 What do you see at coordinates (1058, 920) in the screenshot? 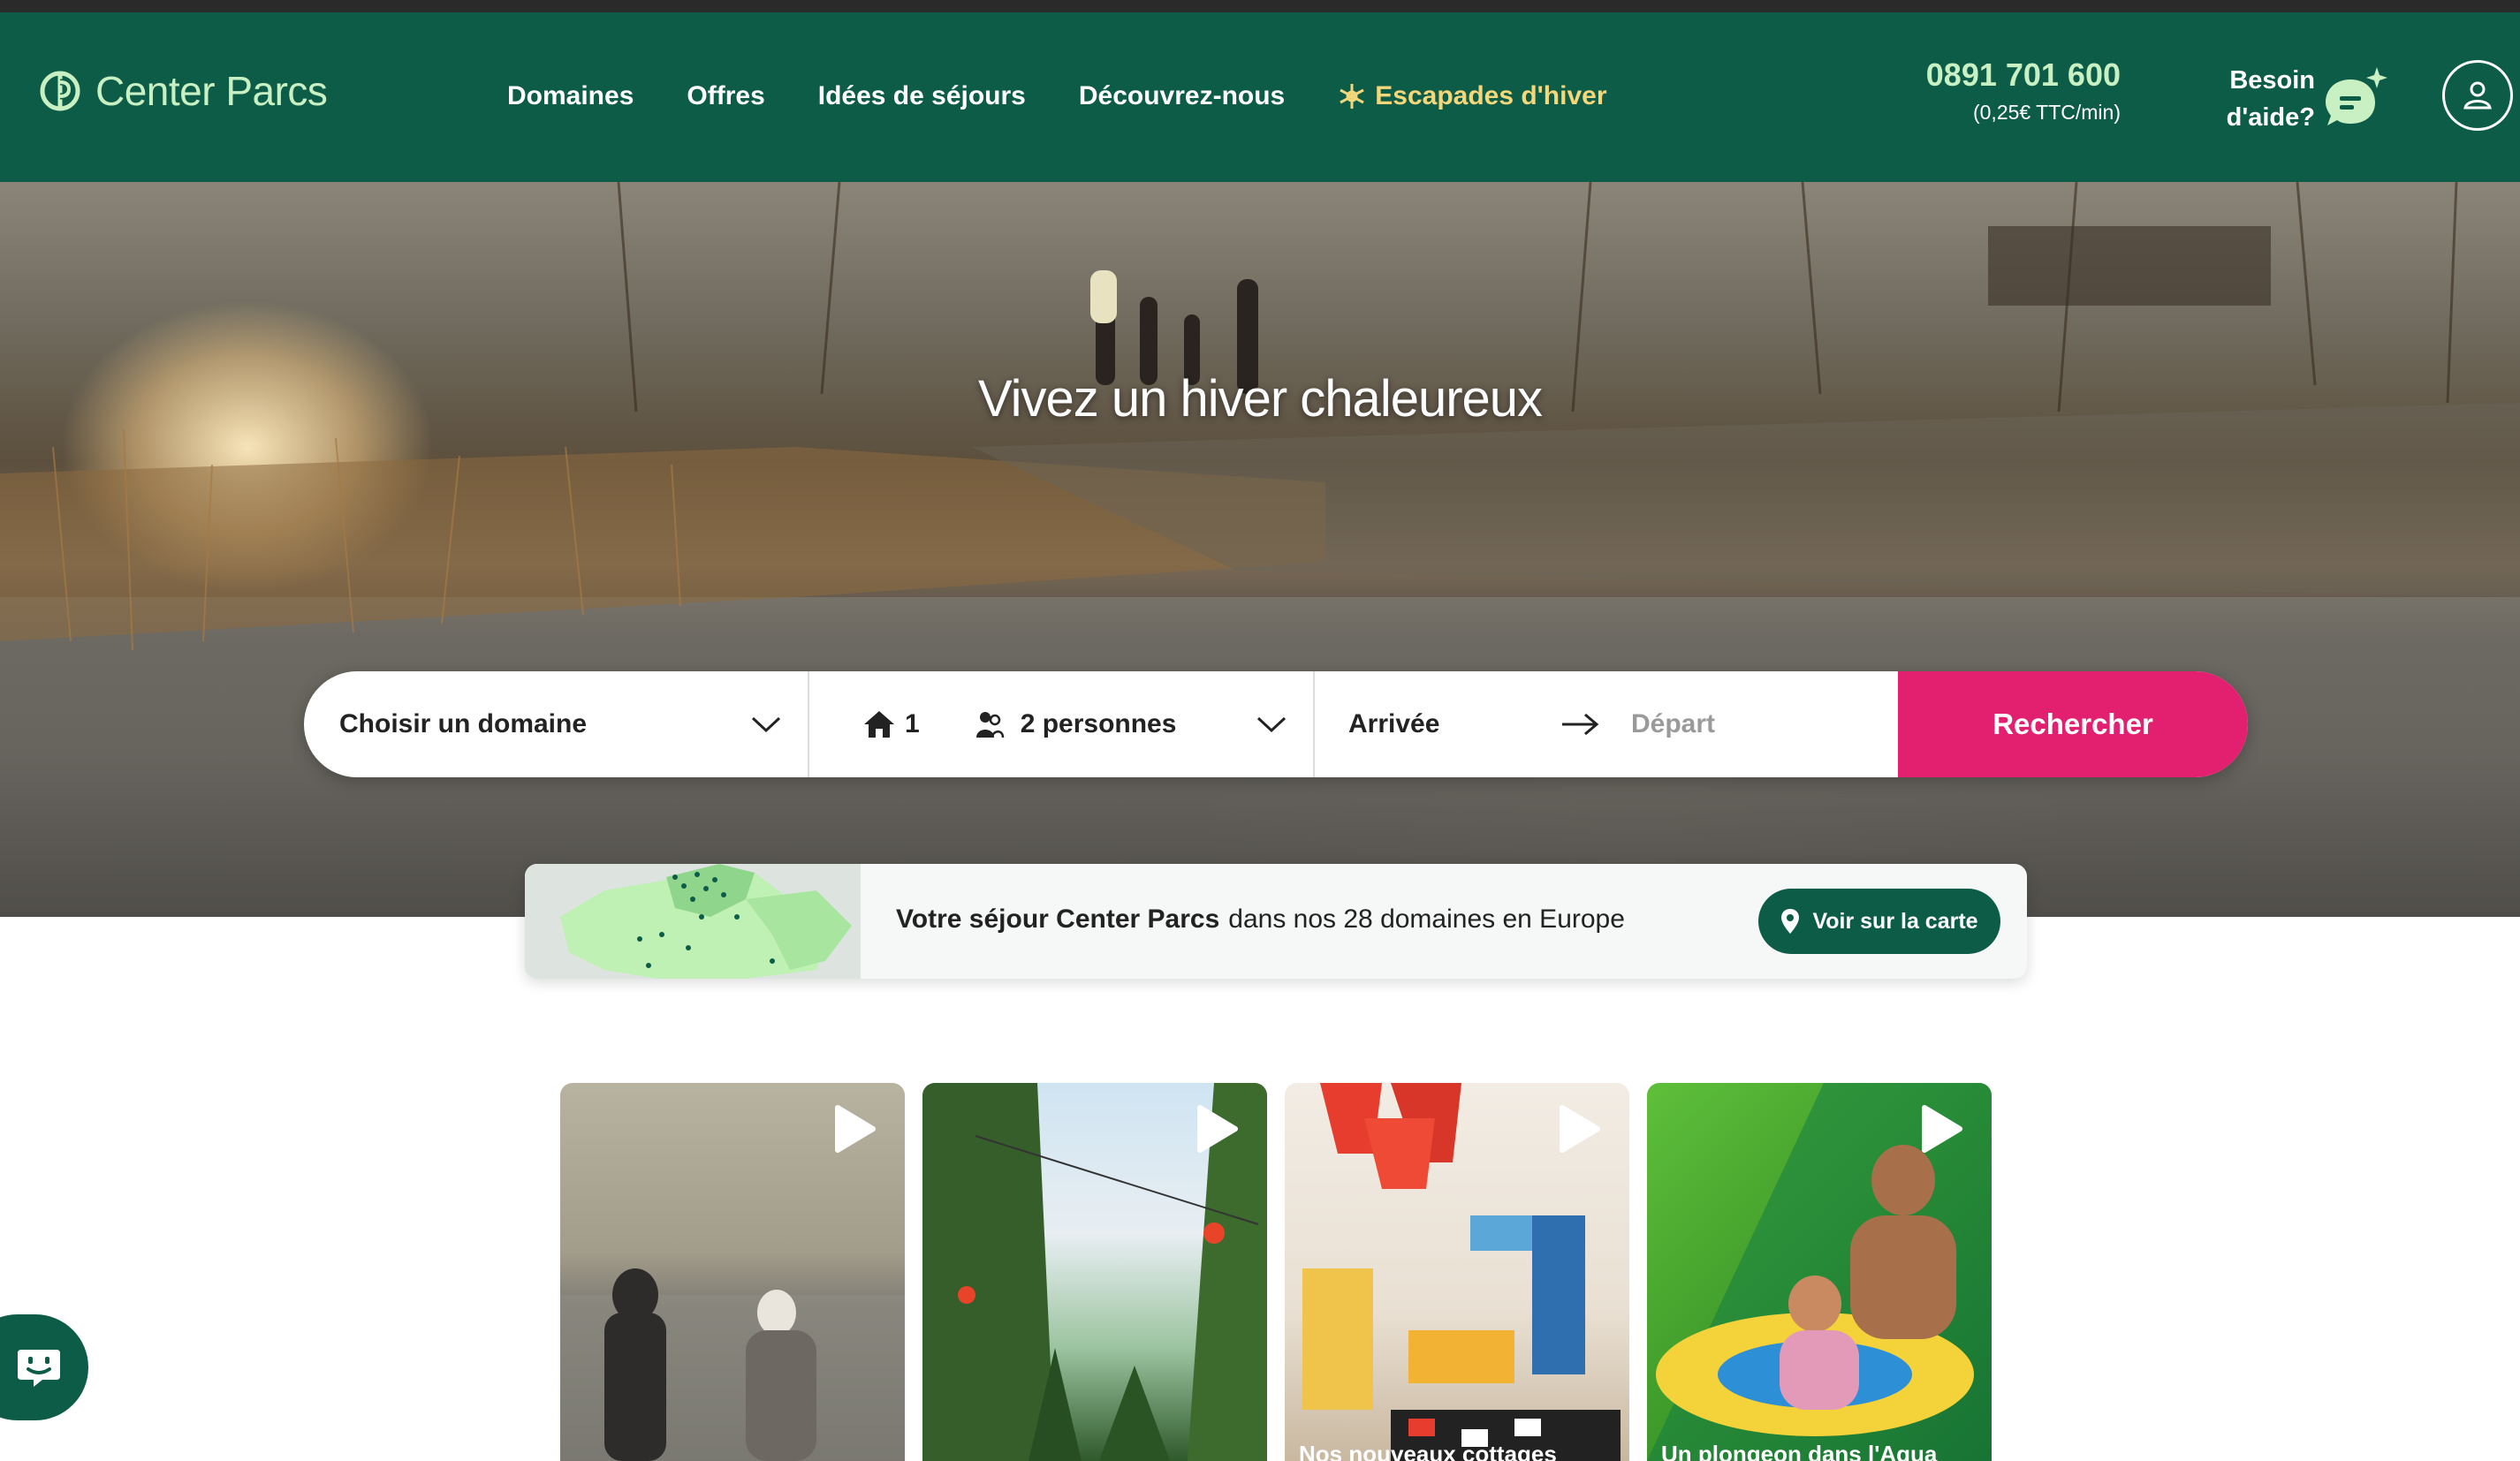
I see `map-banner-bold: Votre séjour Center Parcs` at bounding box center [1058, 920].